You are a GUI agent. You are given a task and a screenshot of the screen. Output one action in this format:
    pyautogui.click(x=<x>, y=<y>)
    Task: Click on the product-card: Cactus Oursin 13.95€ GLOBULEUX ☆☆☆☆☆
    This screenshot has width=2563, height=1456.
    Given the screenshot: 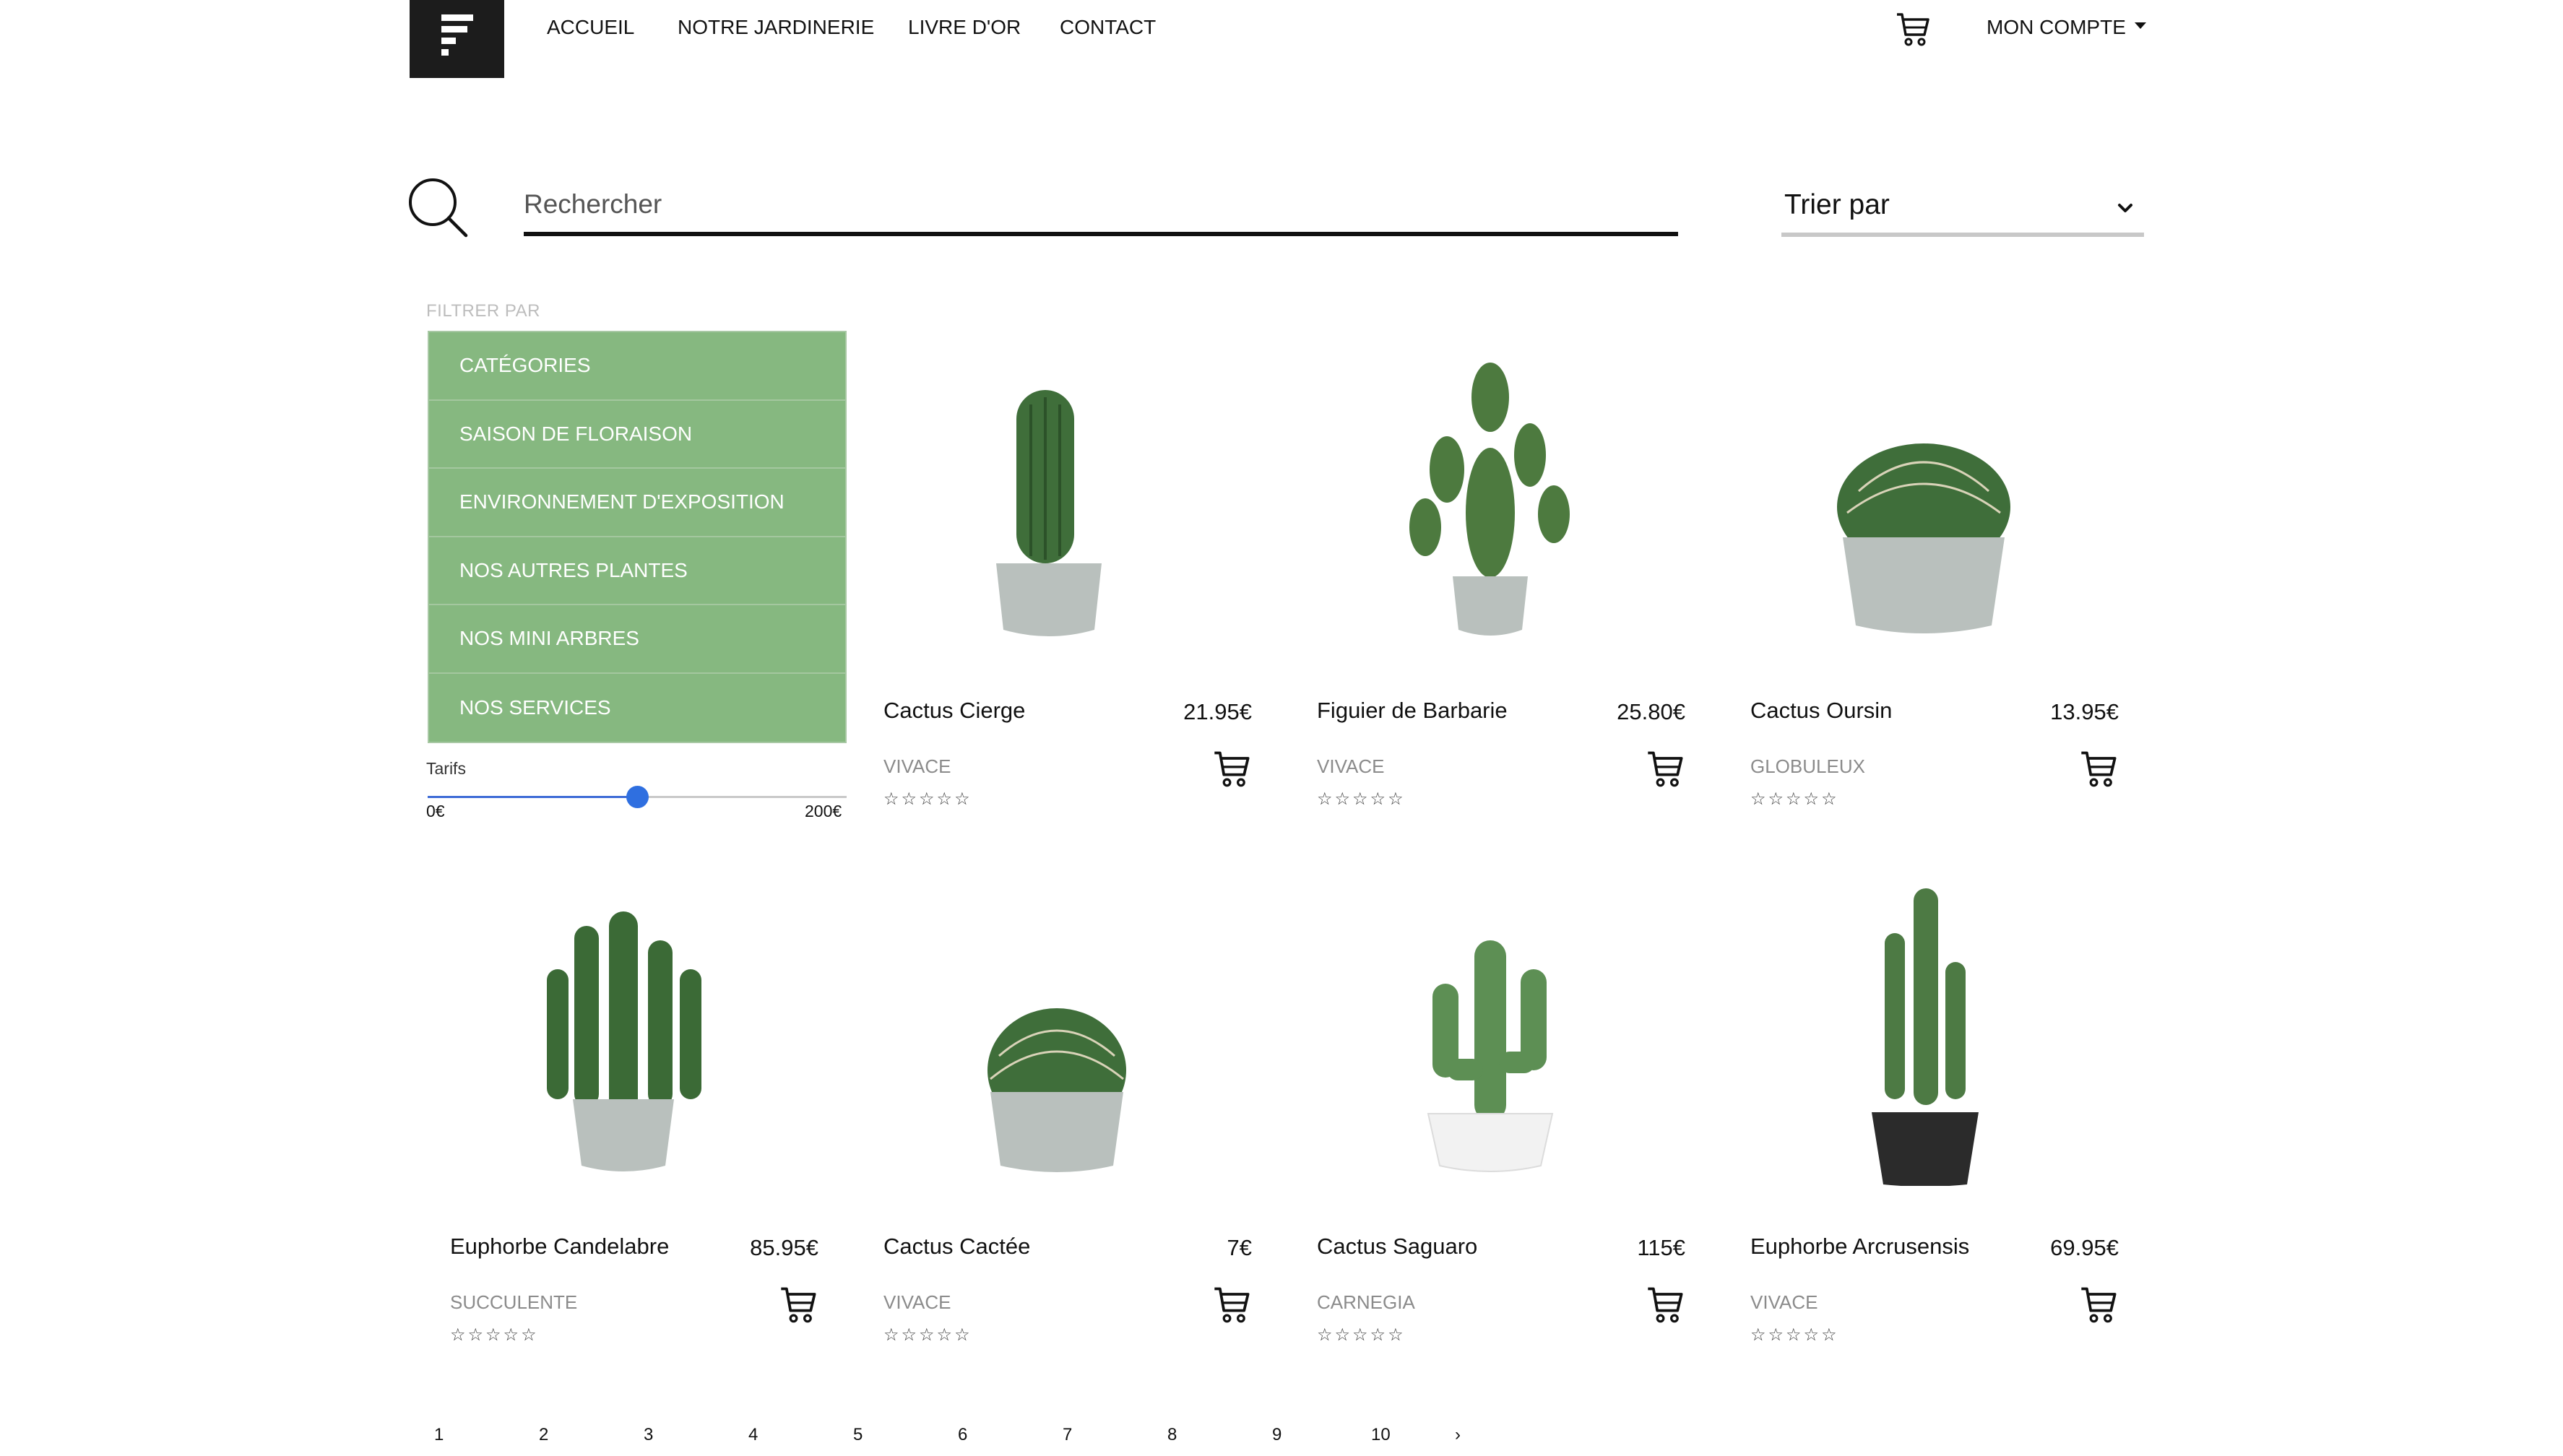 What is the action you would take?
    pyautogui.click(x=1934, y=578)
    